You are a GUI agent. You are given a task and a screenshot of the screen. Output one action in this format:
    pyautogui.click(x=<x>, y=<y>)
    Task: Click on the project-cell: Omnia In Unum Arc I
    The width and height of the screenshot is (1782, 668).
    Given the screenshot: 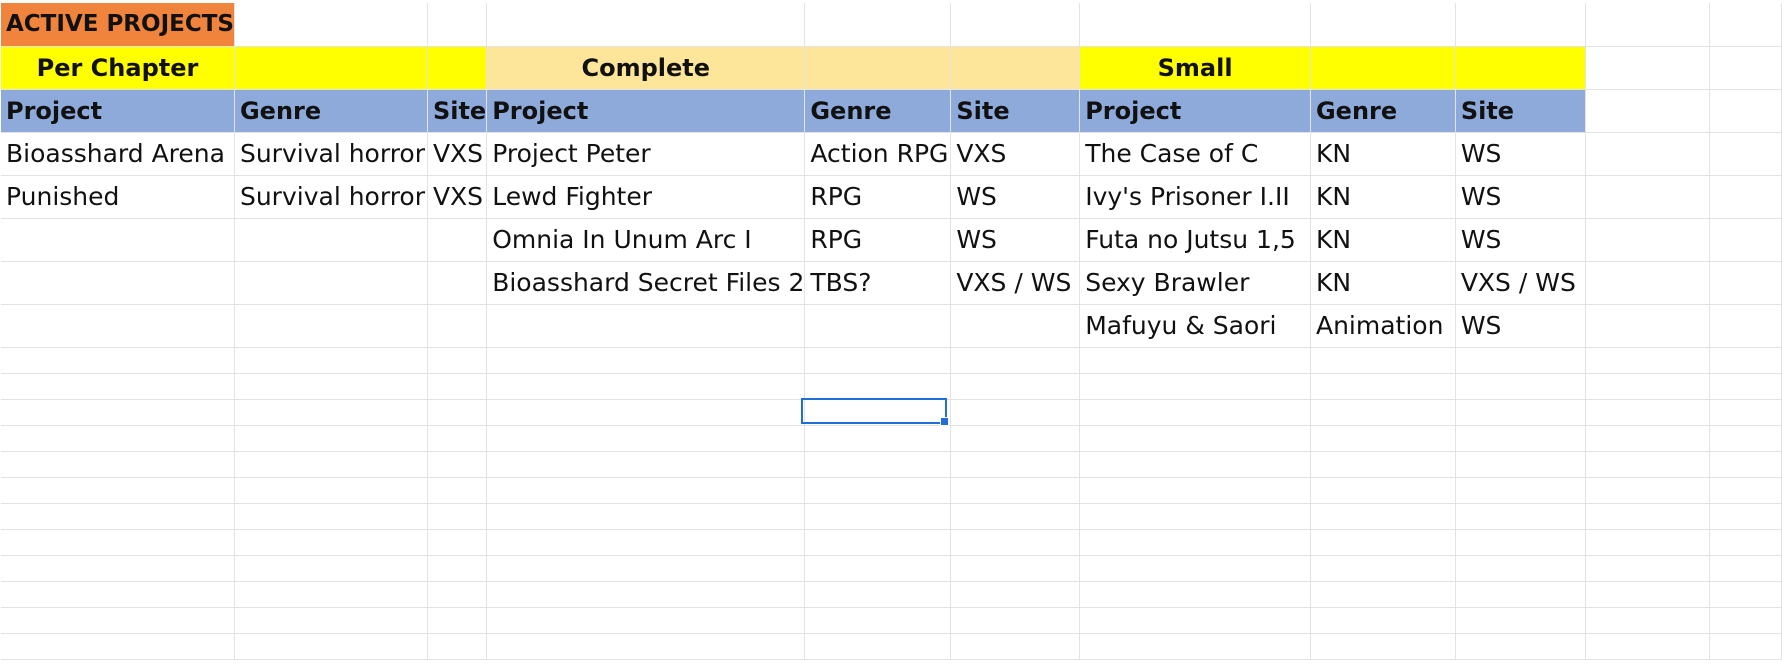 What is the action you would take?
    pyautogui.click(x=646, y=240)
    